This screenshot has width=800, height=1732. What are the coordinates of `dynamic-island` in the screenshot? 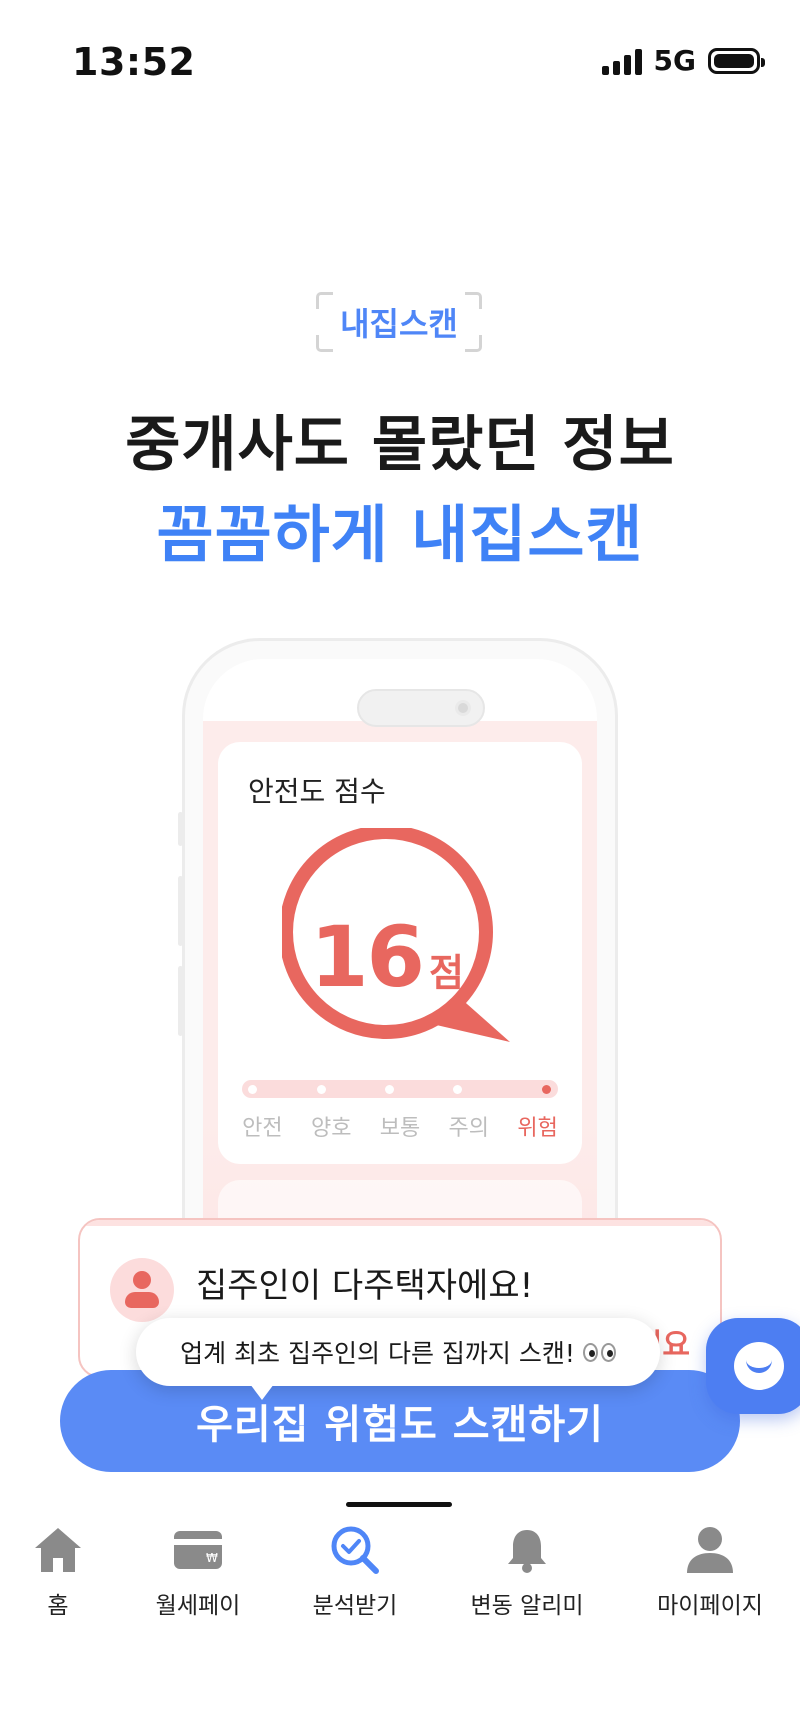 It's located at (421, 708).